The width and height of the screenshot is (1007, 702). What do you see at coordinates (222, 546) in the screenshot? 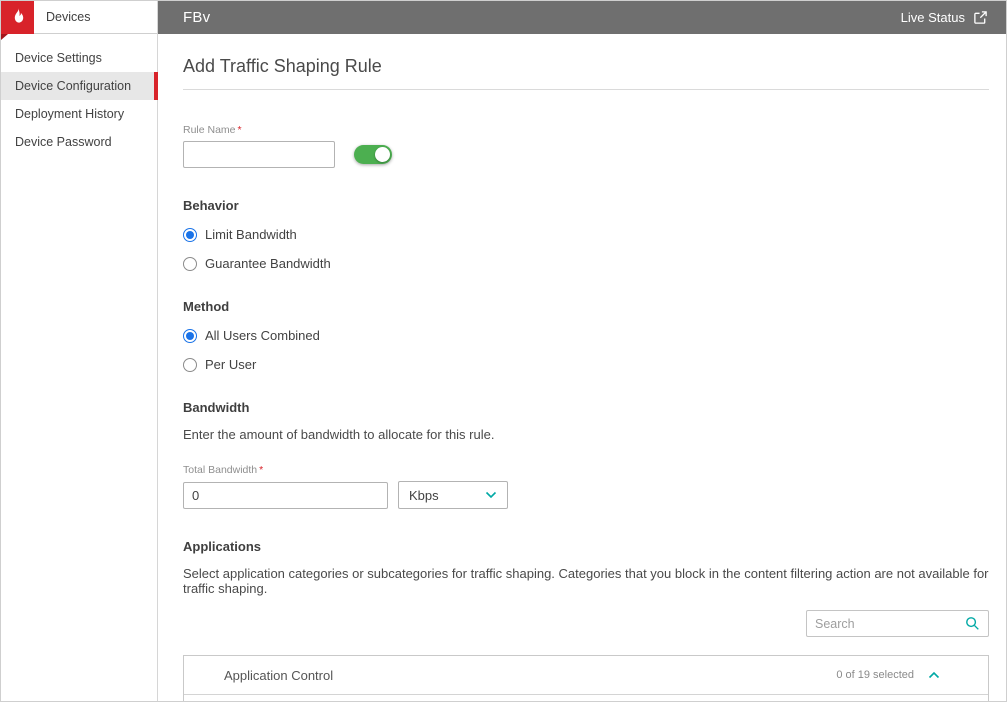
I see `applications-label: Applications` at bounding box center [222, 546].